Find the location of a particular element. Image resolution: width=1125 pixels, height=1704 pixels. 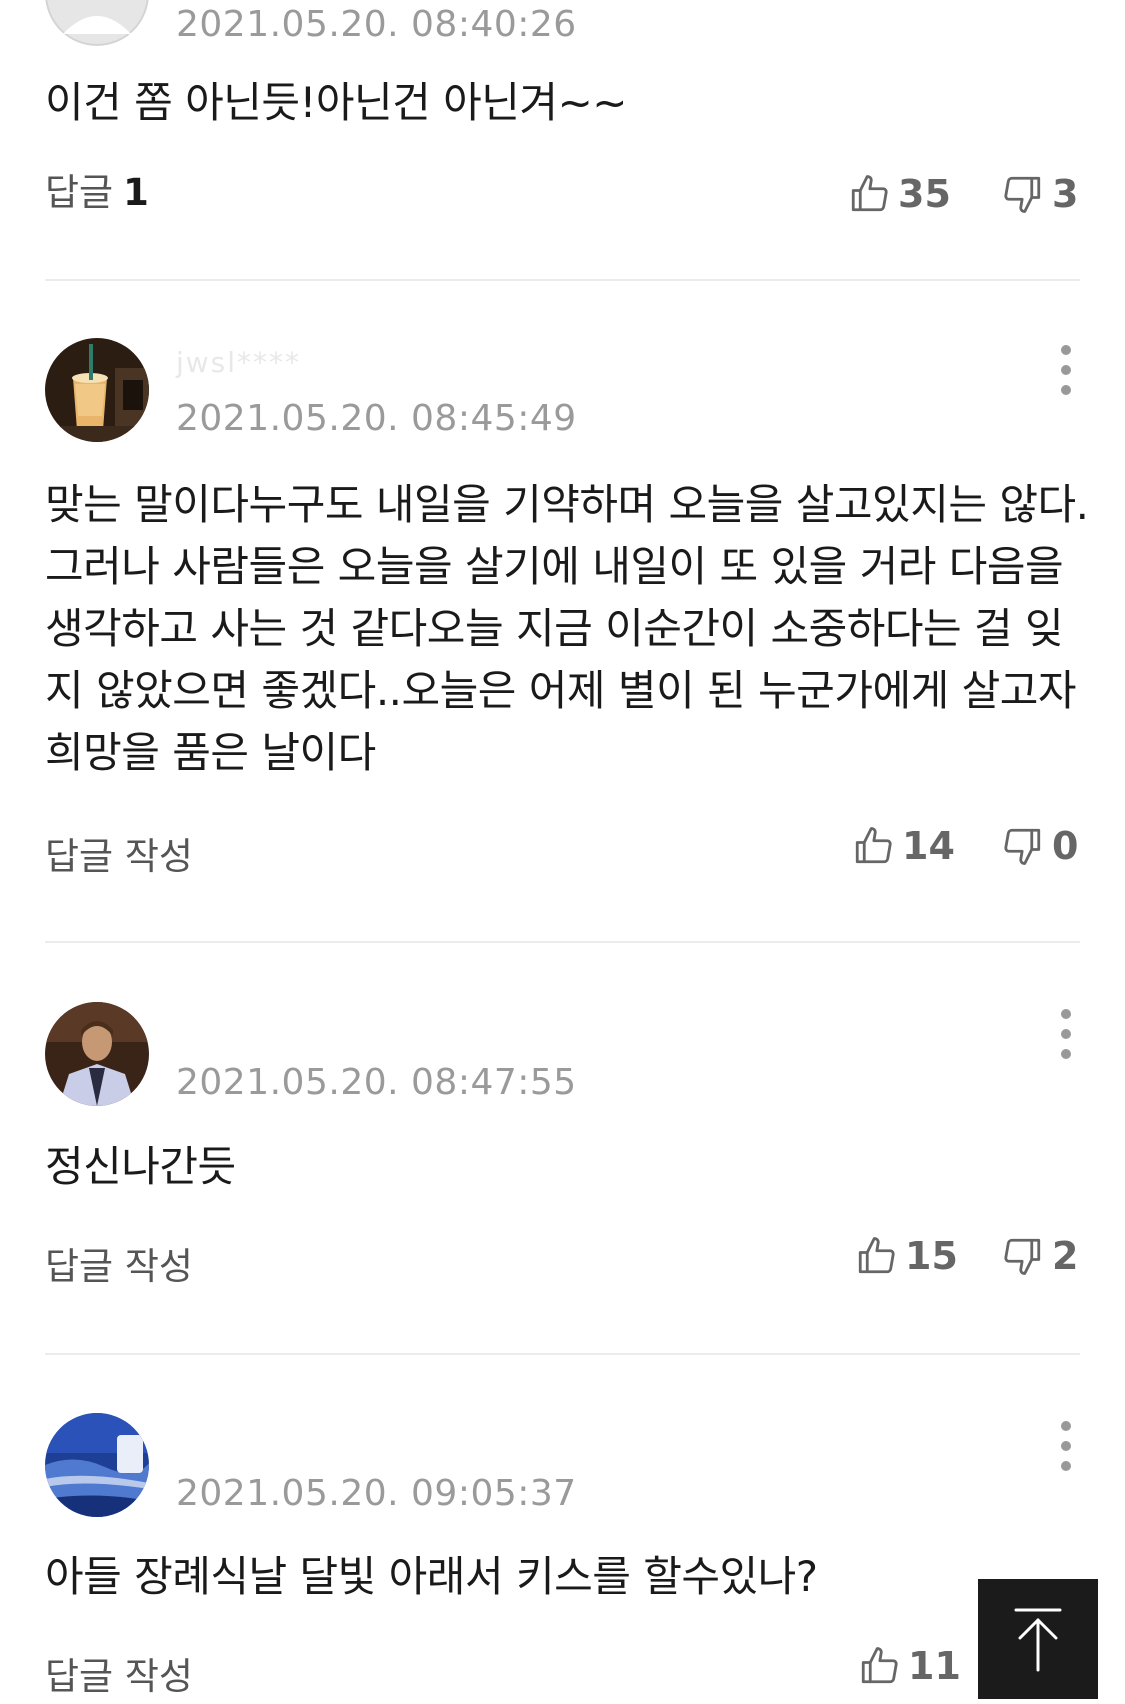

dislike-count: 0 is located at coordinates (1065, 846).